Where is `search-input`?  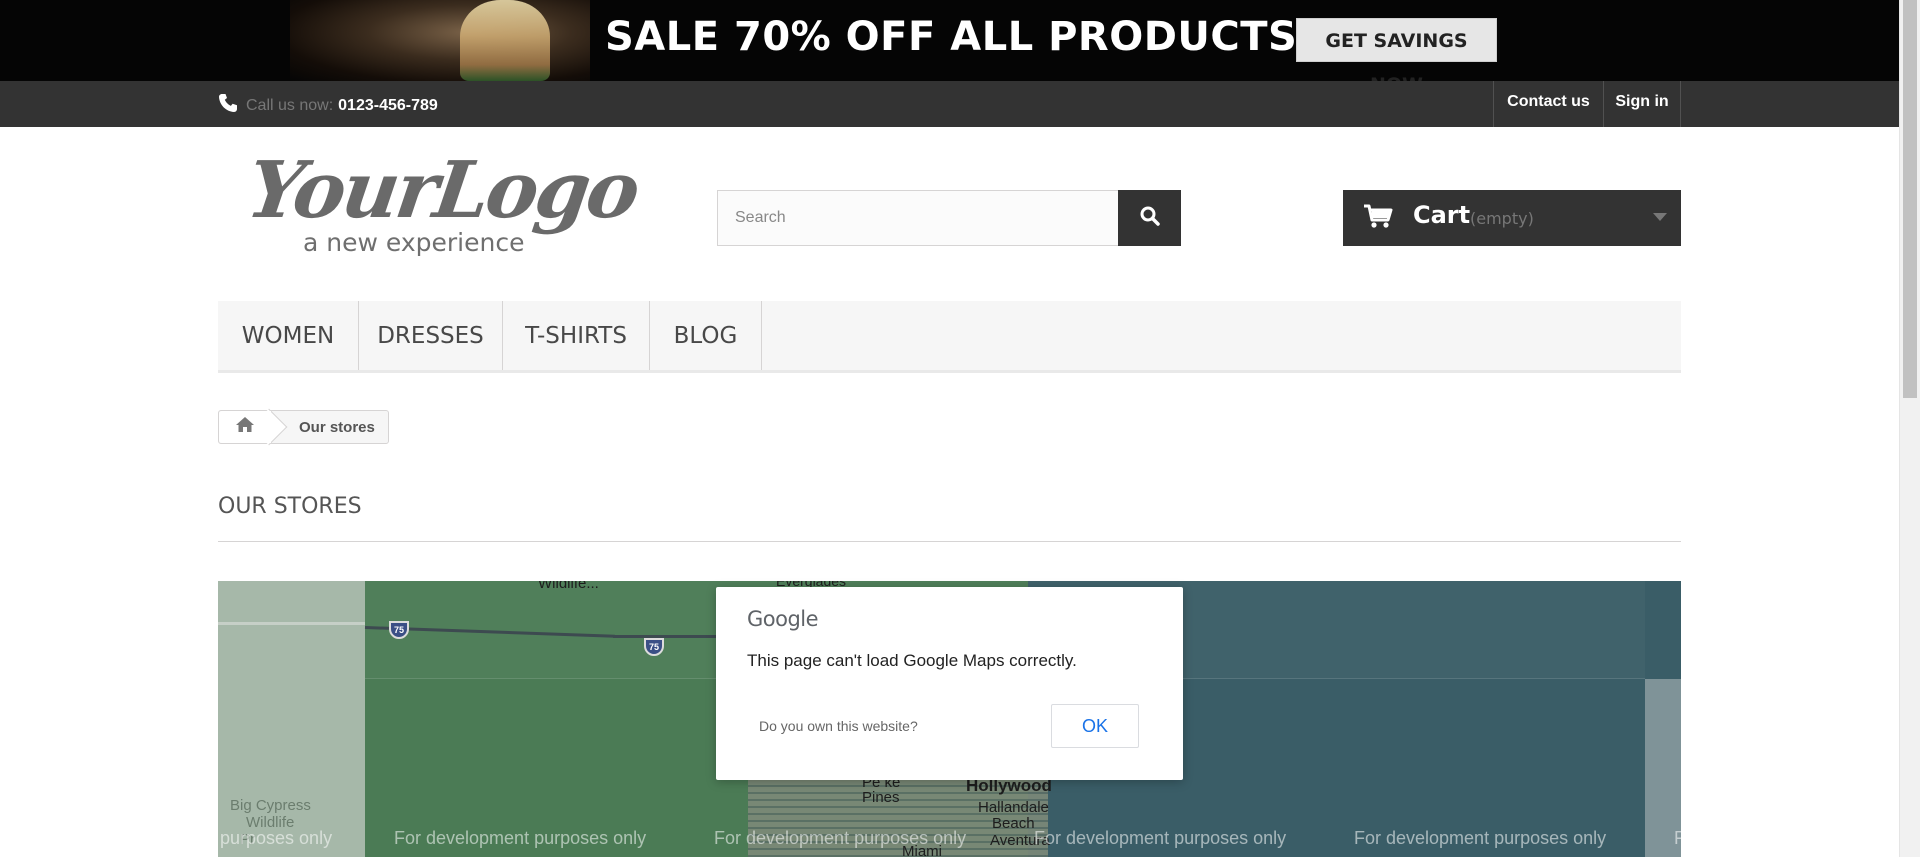
search-input is located at coordinates (918, 218).